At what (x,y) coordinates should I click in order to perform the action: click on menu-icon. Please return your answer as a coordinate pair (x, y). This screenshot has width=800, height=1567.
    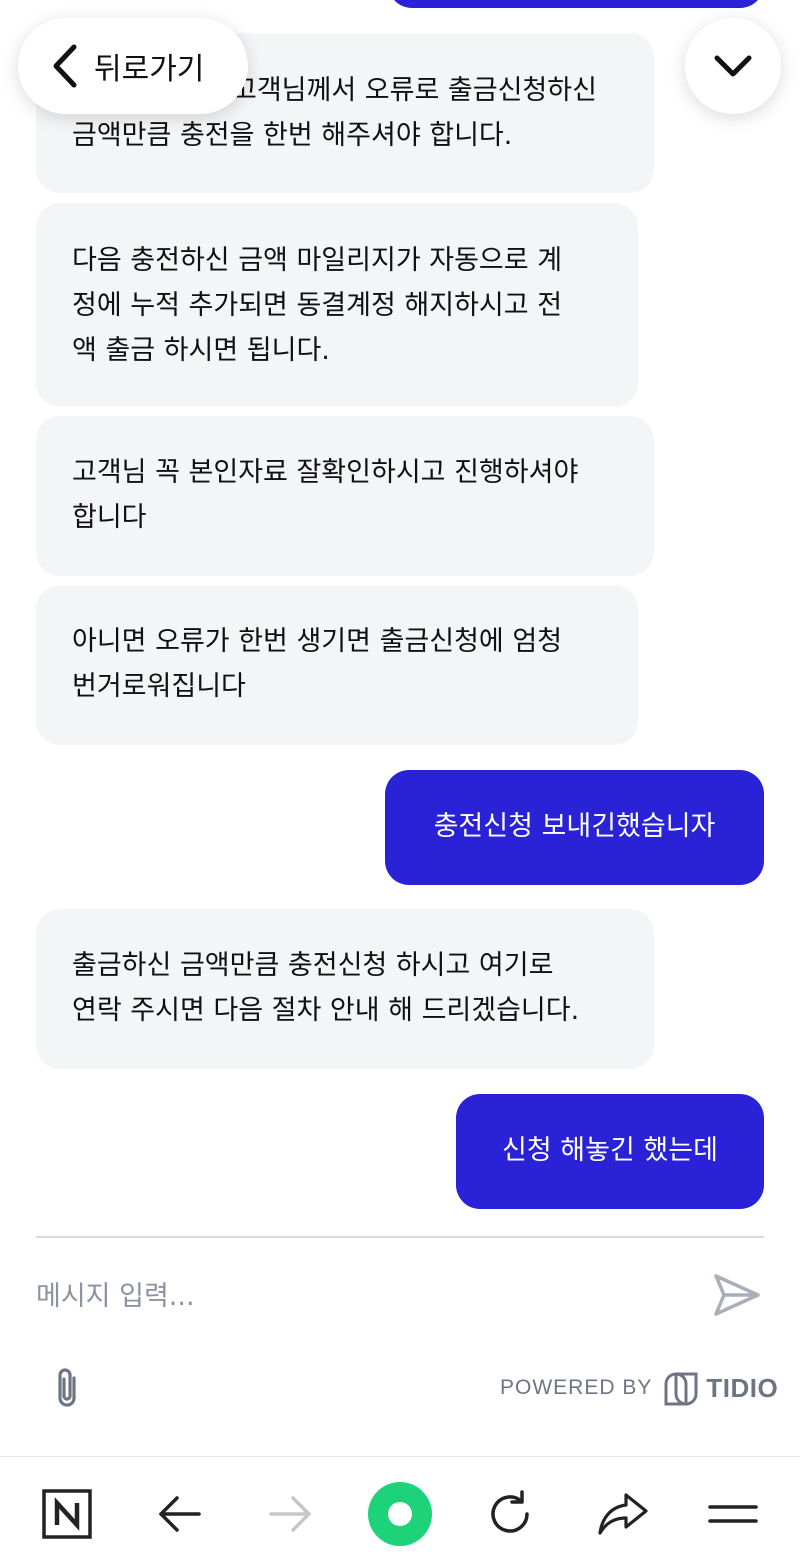
    Looking at the image, I should click on (733, 1514).